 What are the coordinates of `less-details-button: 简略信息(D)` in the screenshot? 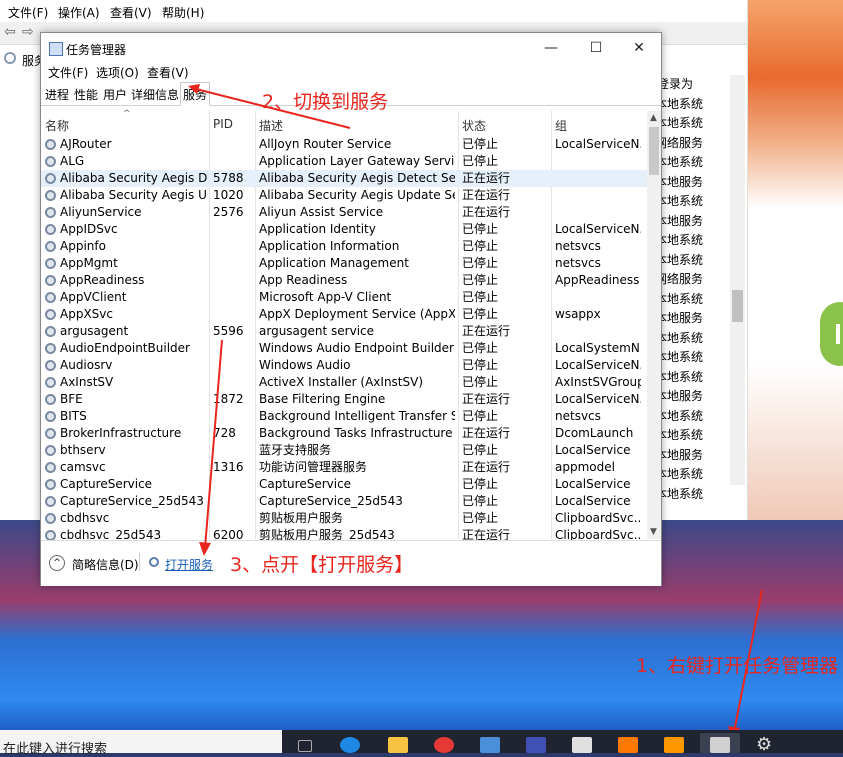 It's located at (105, 564).